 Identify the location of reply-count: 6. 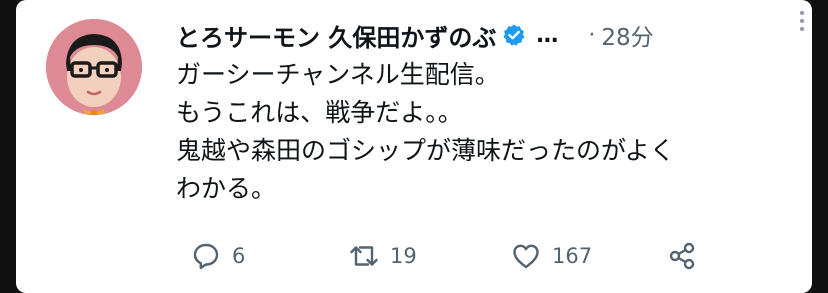
(239, 256).